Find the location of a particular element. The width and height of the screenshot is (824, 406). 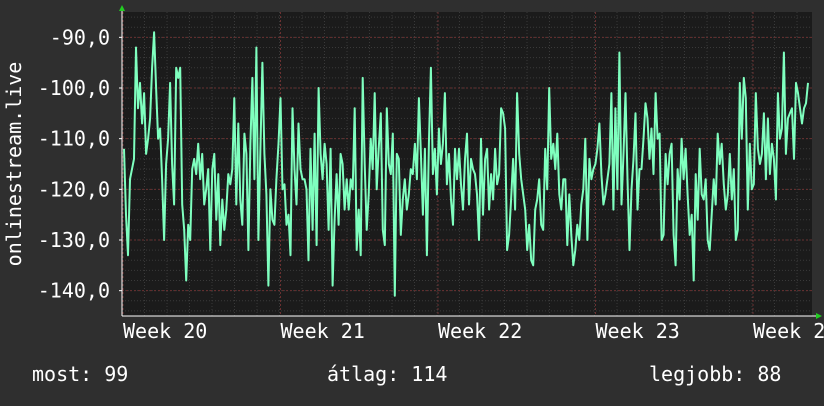

current-value: 99 is located at coordinates (116, 374).